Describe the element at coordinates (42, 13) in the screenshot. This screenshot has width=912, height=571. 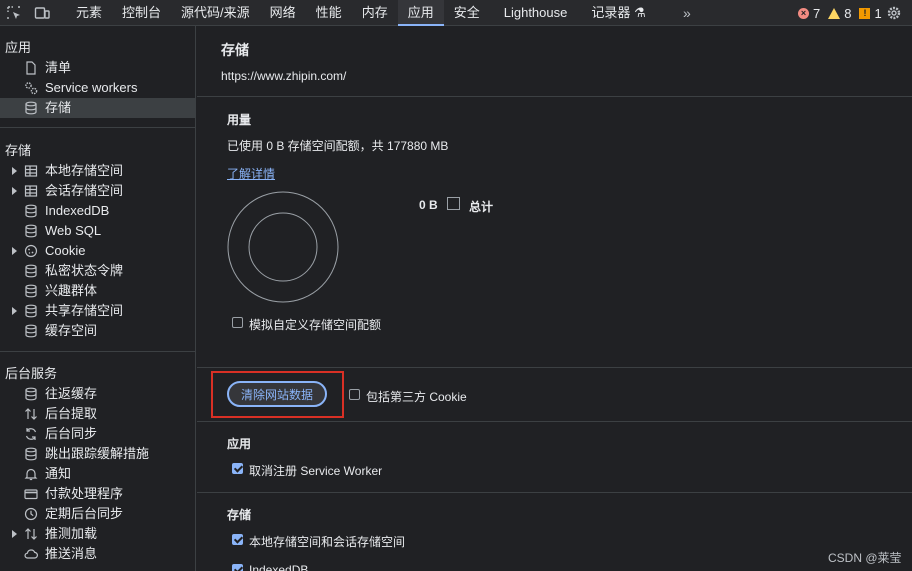
I see `device-toolbar-icon` at that location.